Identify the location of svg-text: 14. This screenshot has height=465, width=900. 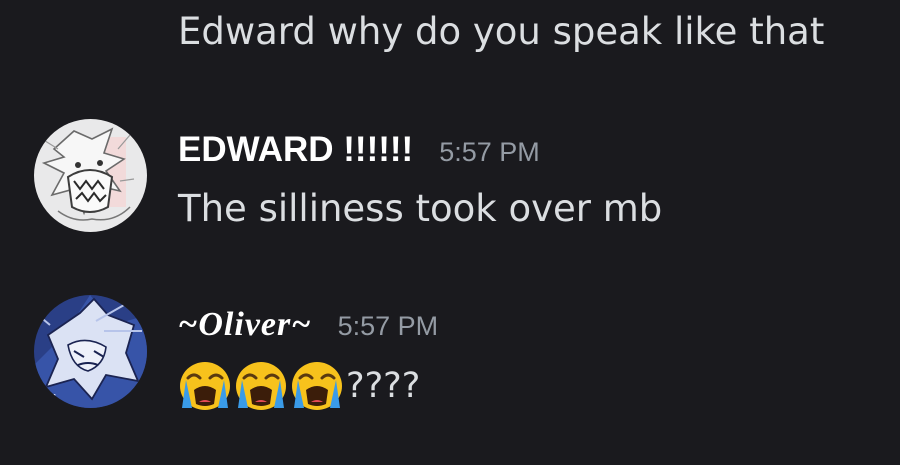
(49, 399).